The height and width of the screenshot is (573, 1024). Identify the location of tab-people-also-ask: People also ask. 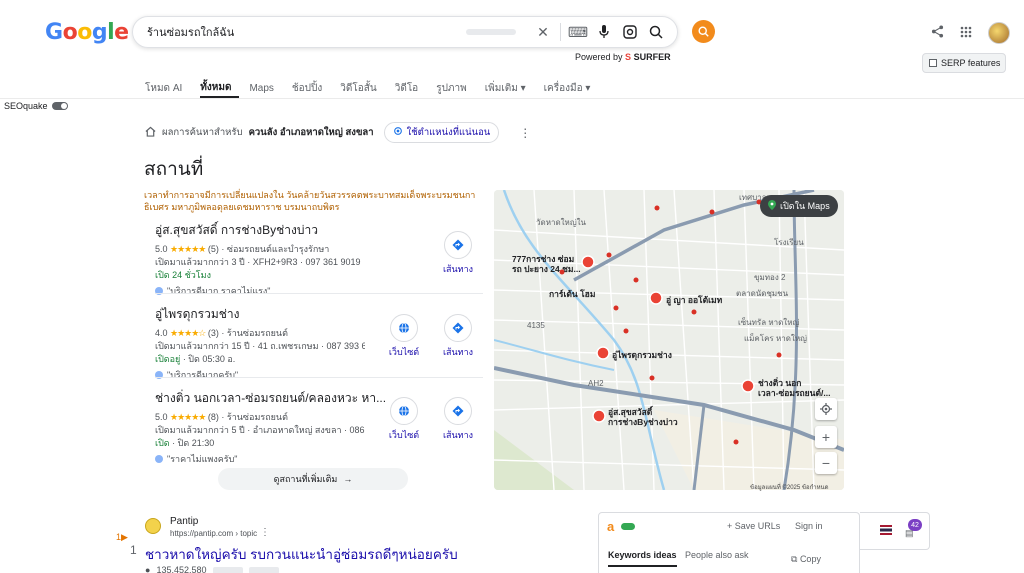
(717, 555).